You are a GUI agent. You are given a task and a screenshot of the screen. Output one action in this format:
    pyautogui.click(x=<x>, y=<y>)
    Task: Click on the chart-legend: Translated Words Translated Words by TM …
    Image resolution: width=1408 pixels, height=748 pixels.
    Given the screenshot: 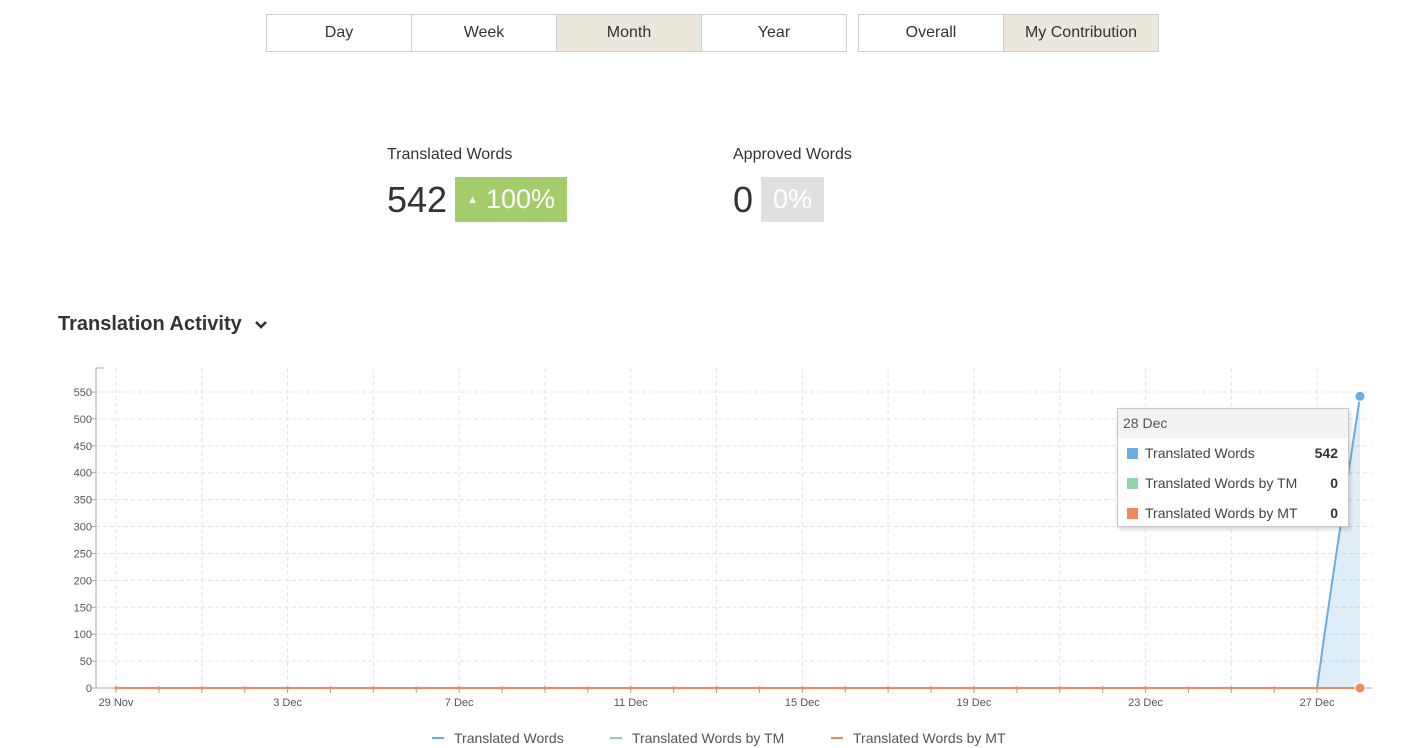 What is the action you would take?
    pyautogui.click(x=704, y=738)
    